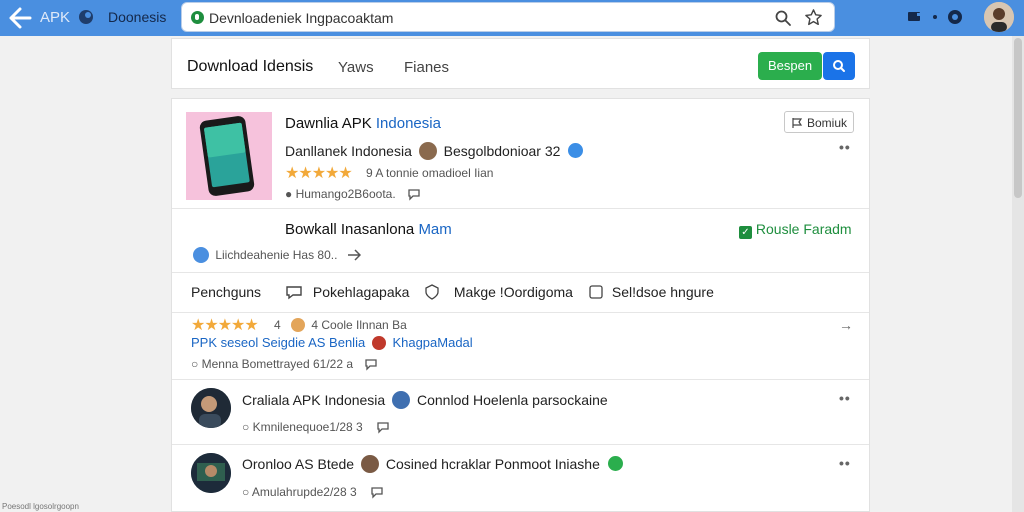 The height and width of the screenshot is (512, 1024). Describe the element at coordinates (790, 66) in the screenshot. I see `primary-green-button: Bespen` at that location.